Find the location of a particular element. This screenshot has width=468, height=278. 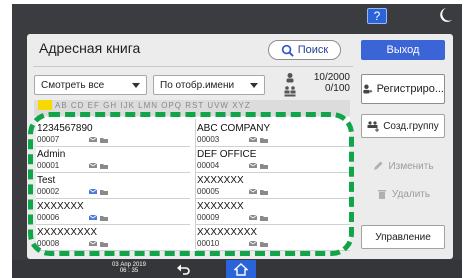

delete-label: Удалить is located at coordinates (411, 194).